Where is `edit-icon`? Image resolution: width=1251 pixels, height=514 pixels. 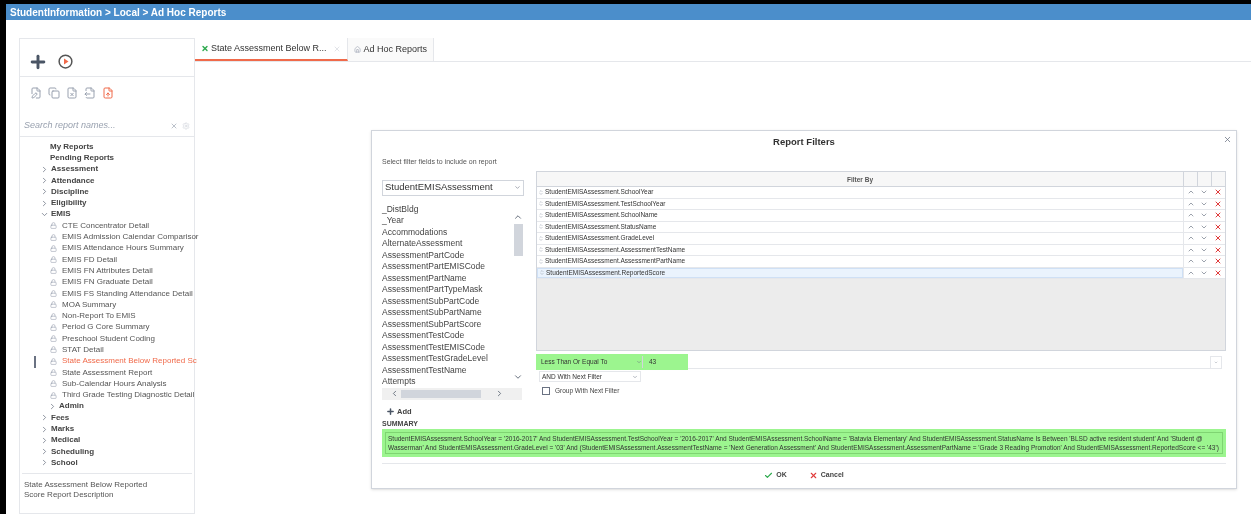 edit-icon is located at coordinates (36, 93).